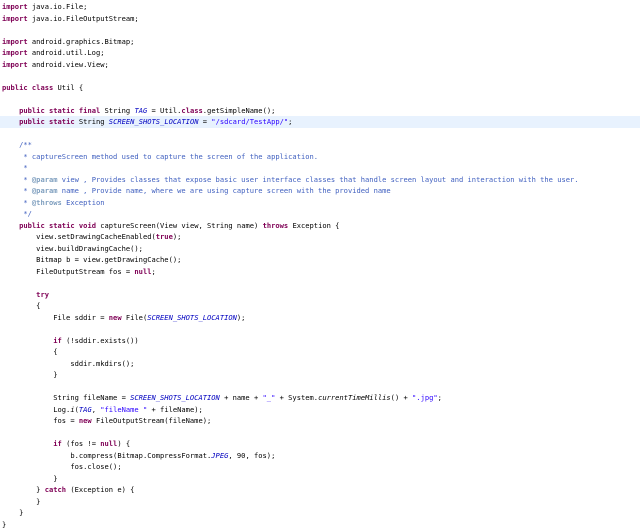 Image resolution: width=640 pixels, height=530 pixels. What do you see at coordinates (320, 467) in the screenshot?
I see `code-line: fos.close();` at bounding box center [320, 467].